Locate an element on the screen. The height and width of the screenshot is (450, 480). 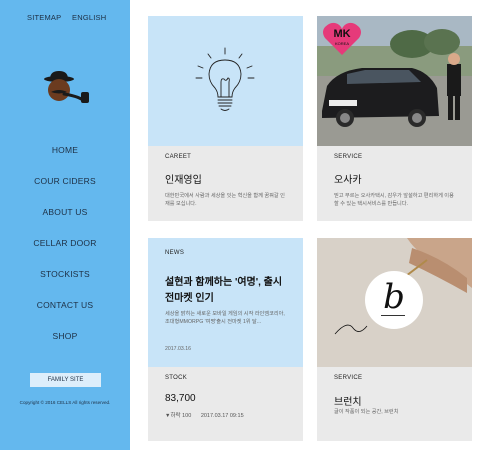
mk-logo-text: MK is located at coordinates (342, 34).